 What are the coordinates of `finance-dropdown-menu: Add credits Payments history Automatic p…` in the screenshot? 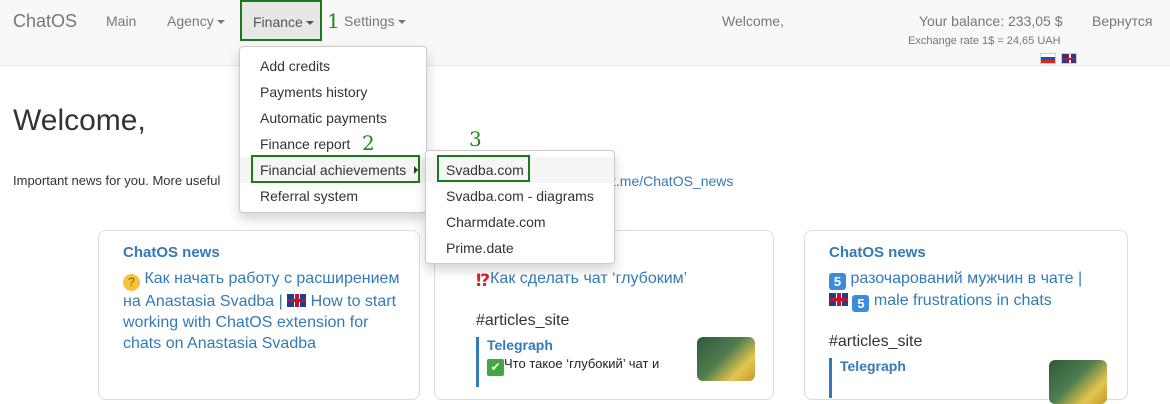 It's located at (333, 129).